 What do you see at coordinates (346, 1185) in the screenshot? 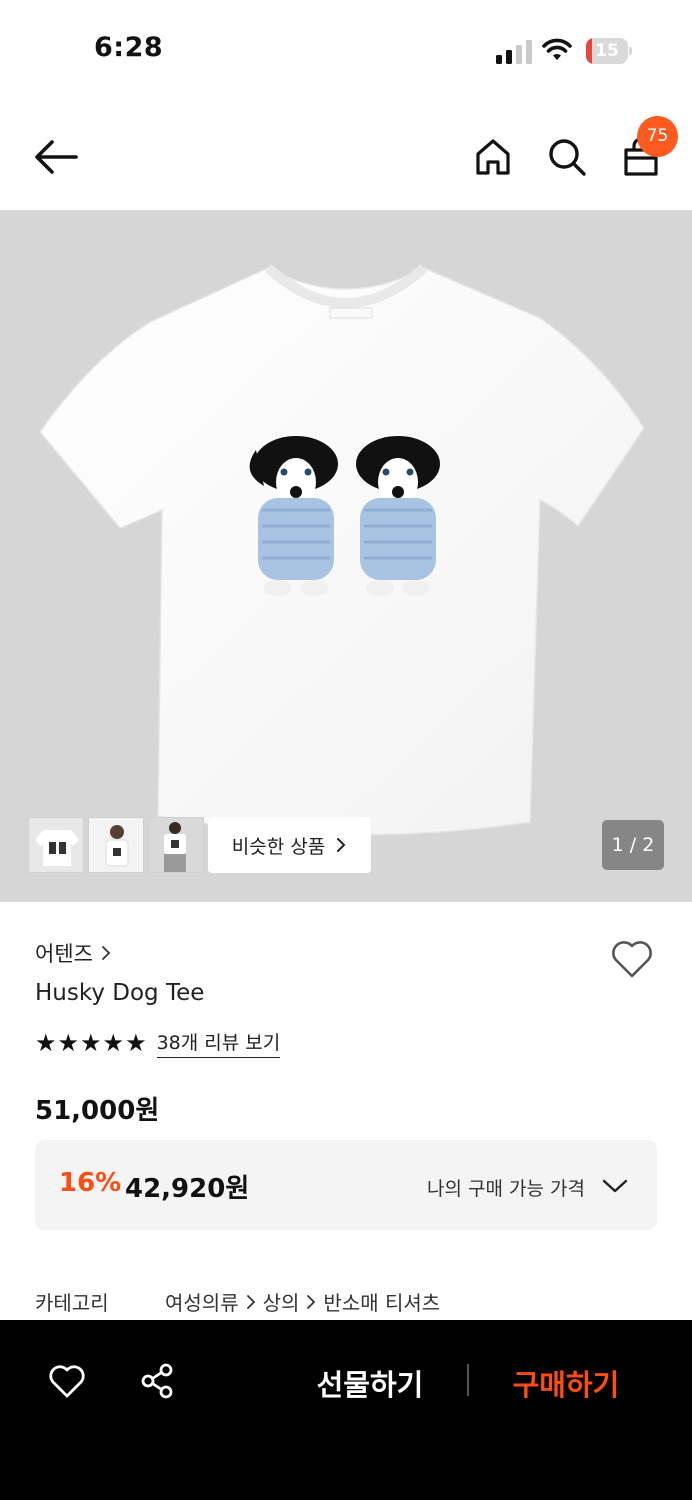
I see `my-price-box: 16% 42,920원 나의 구매 가능 가격` at bounding box center [346, 1185].